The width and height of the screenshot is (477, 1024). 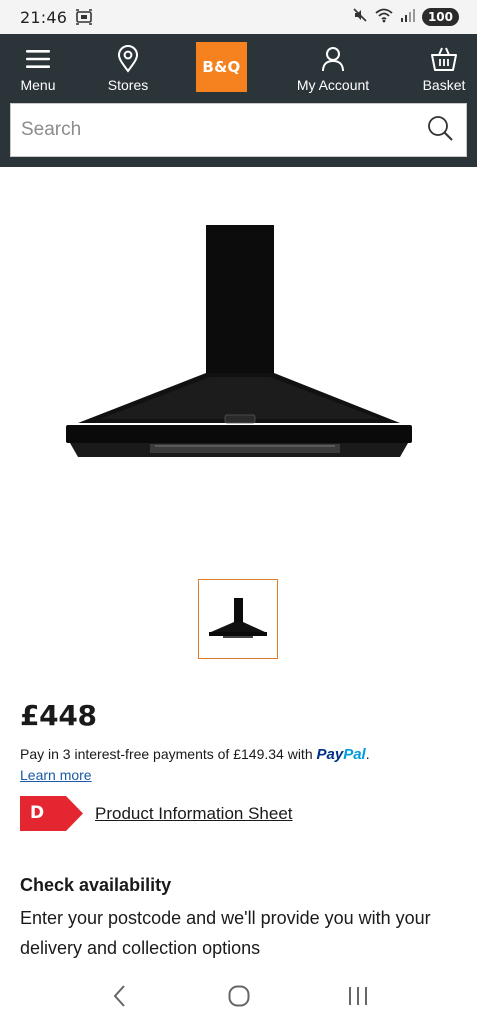 I want to click on screen-record-icon, so click(x=84, y=17).